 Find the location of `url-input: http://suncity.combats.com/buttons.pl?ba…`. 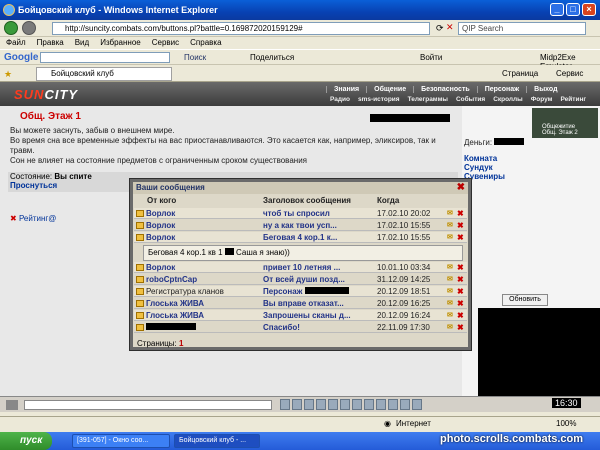

url-input: http://suncity.combats.com/buttons.pl?ba… is located at coordinates (241, 28).